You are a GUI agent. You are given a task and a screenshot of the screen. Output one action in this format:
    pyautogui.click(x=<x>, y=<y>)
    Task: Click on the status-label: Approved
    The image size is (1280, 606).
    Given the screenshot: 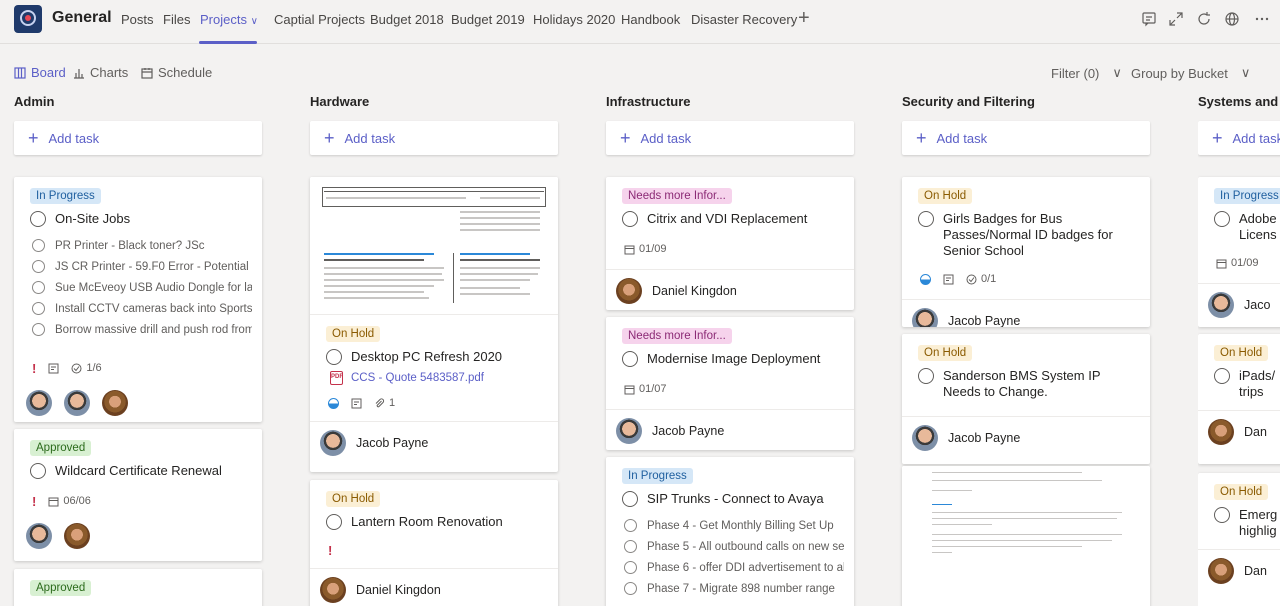 What is the action you would take?
    pyautogui.click(x=61, y=588)
    